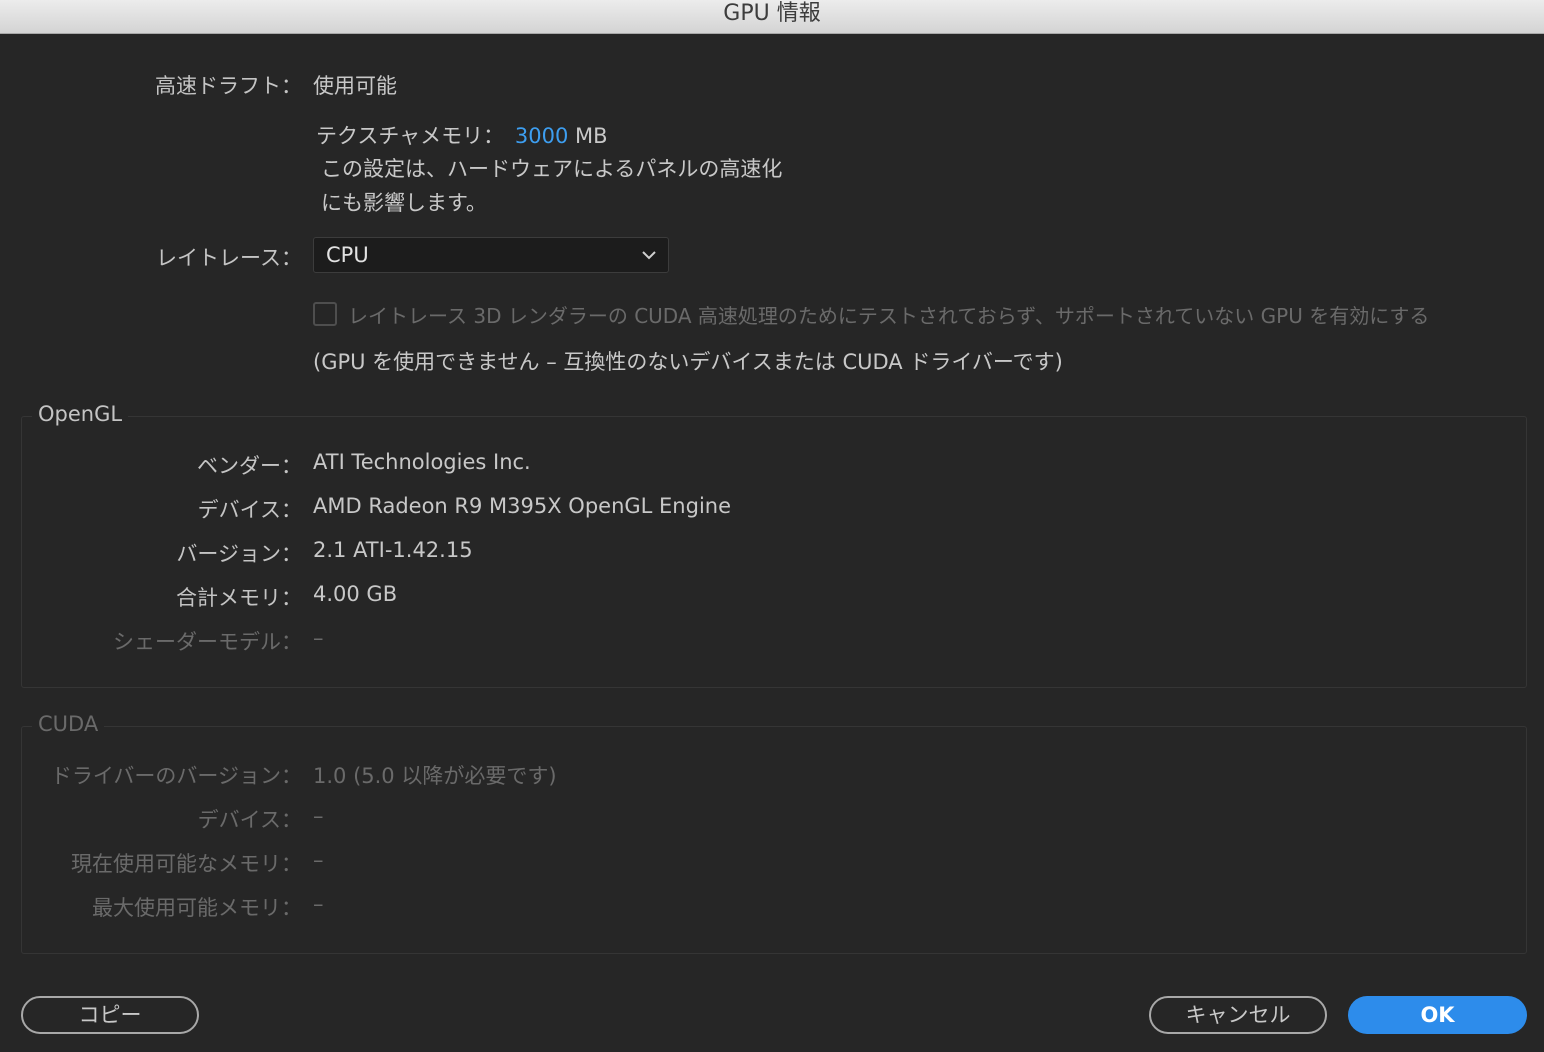 This screenshot has height=1052, width=1544. Describe the element at coordinates (1437, 1015) in the screenshot. I see `ok-button: OK` at that location.